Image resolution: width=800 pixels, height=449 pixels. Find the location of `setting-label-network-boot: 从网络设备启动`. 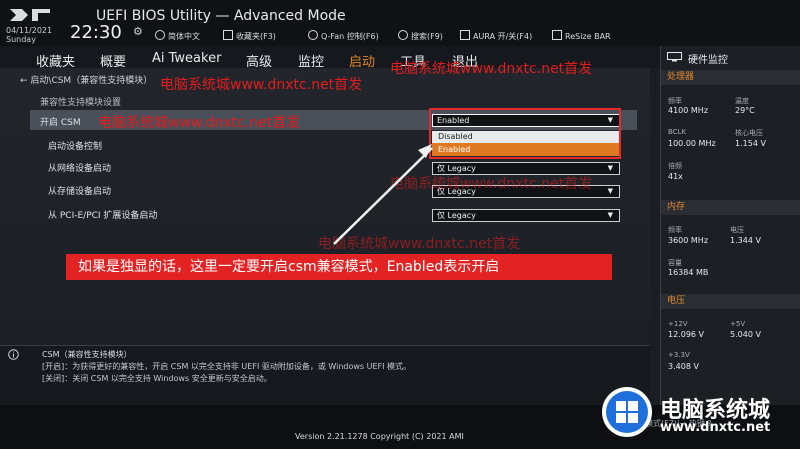

setting-label-network-boot: 从网络设备启动 is located at coordinates (80, 169).